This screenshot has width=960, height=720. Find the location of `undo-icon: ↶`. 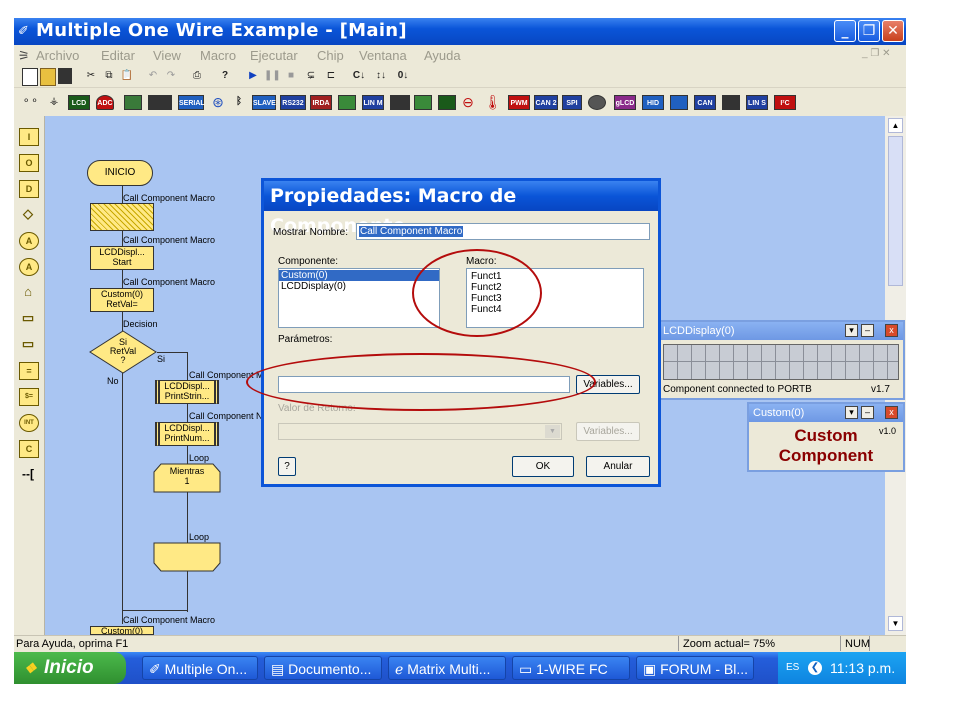

undo-icon: ↶ is located at coordinates (153, 76).